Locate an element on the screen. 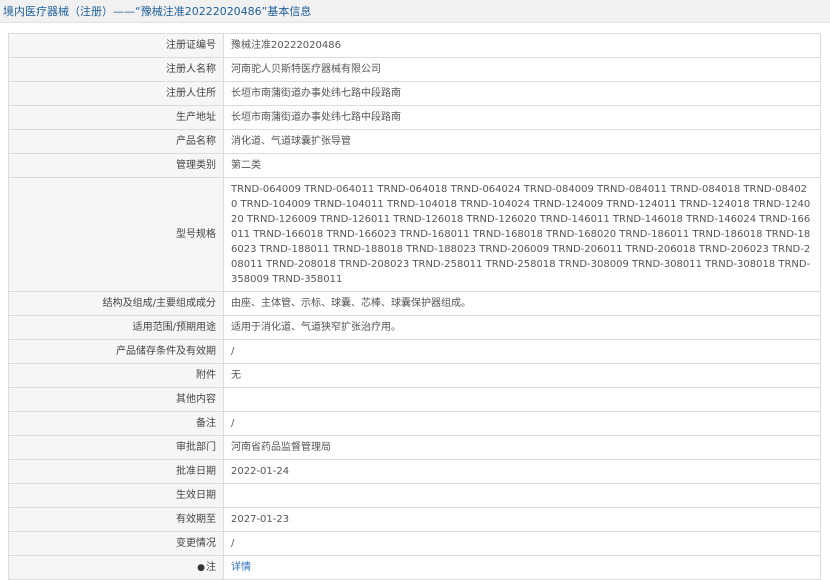  table-row: 结构及组成/主要组成成分 由座、主体管、示标、球囊、芯棒、球囊保护器组成。 is located at coordinates (414, 303).